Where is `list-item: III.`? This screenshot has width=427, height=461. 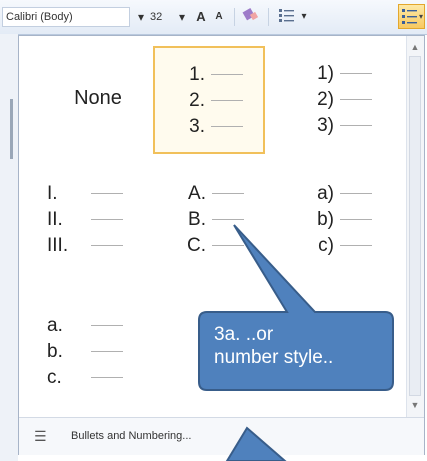 list-item: III. is located at coordinates (98, 246).